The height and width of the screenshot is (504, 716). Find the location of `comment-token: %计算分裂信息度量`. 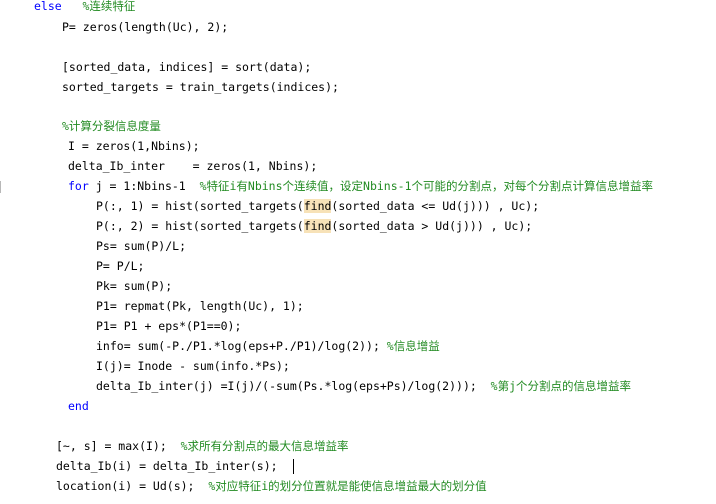

comment-token: %计算分裂信息度量 is located at coordinates (111, 126).